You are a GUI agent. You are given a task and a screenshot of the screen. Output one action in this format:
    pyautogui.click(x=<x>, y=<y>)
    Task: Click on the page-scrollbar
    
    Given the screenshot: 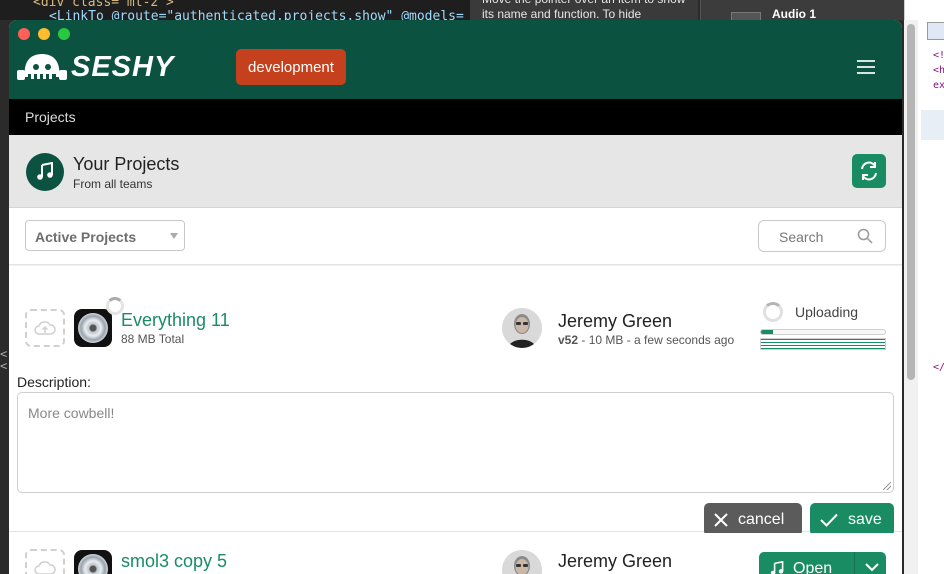 What is the action you would take?
    pyautogui.click(x=911, y=297)
    